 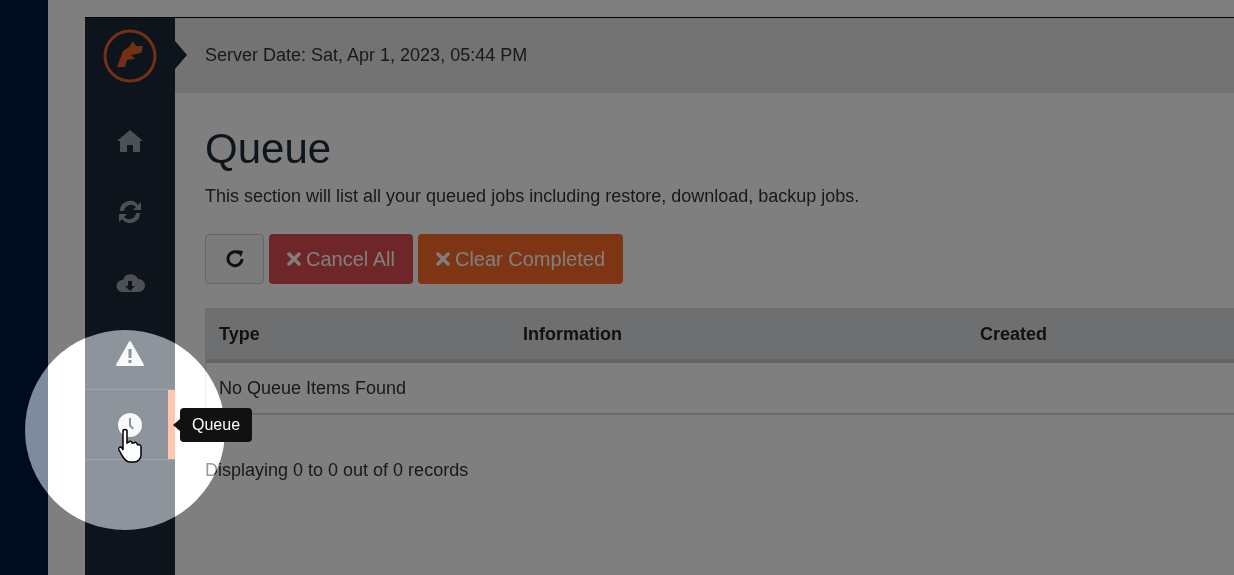 I want to click on warning-icon, so click(x=130, y=353).